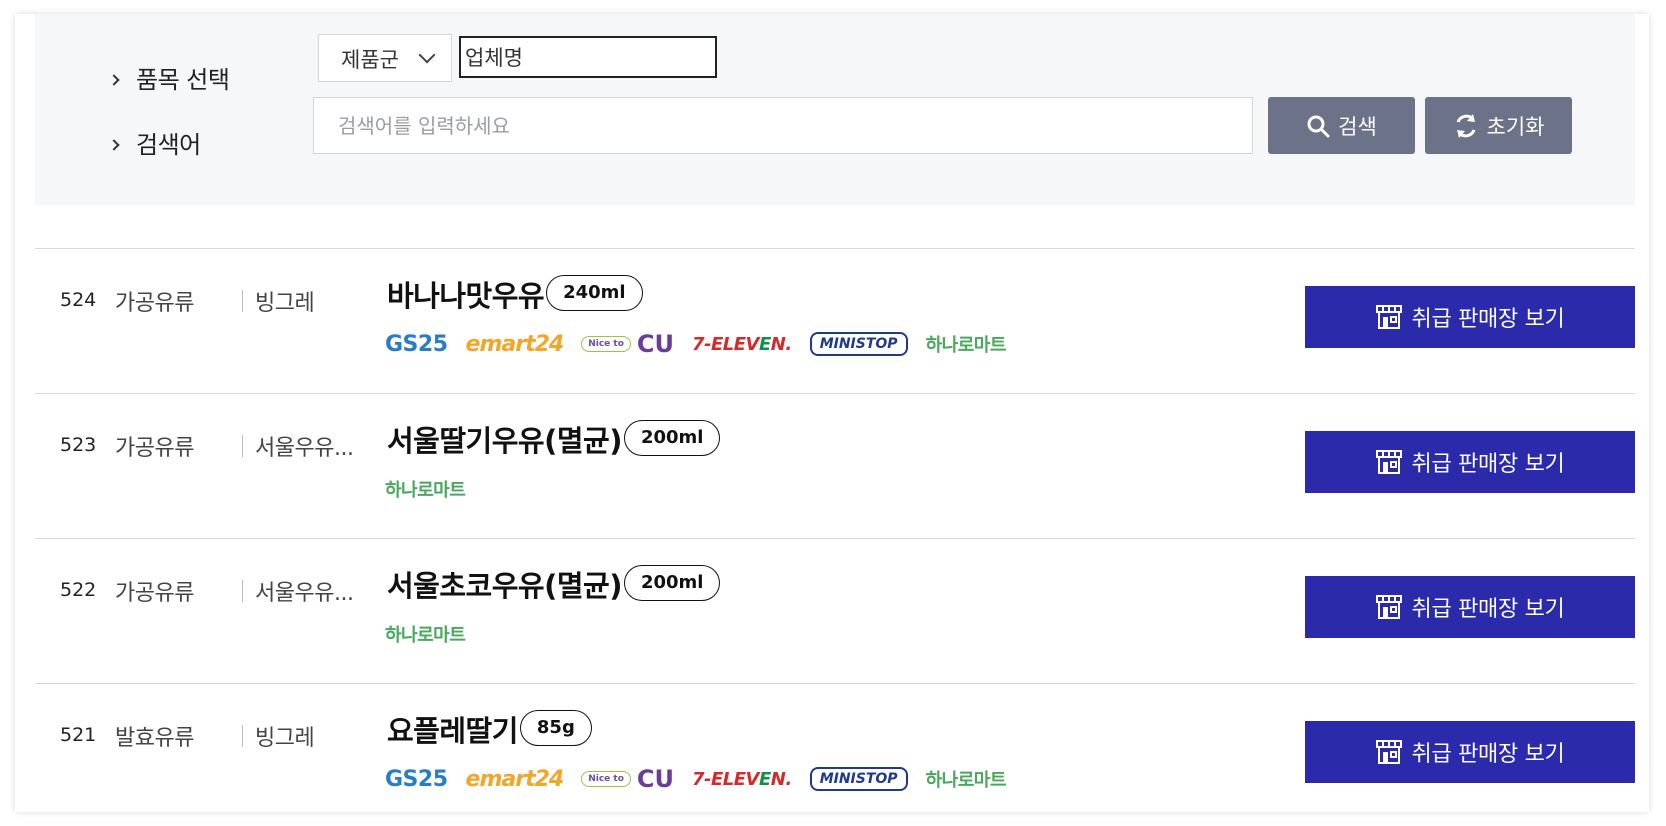  What do you see at coordinates (427, 55) in the screenshot?
I see `chevron-down-icon` at bounding box center [427, 55].